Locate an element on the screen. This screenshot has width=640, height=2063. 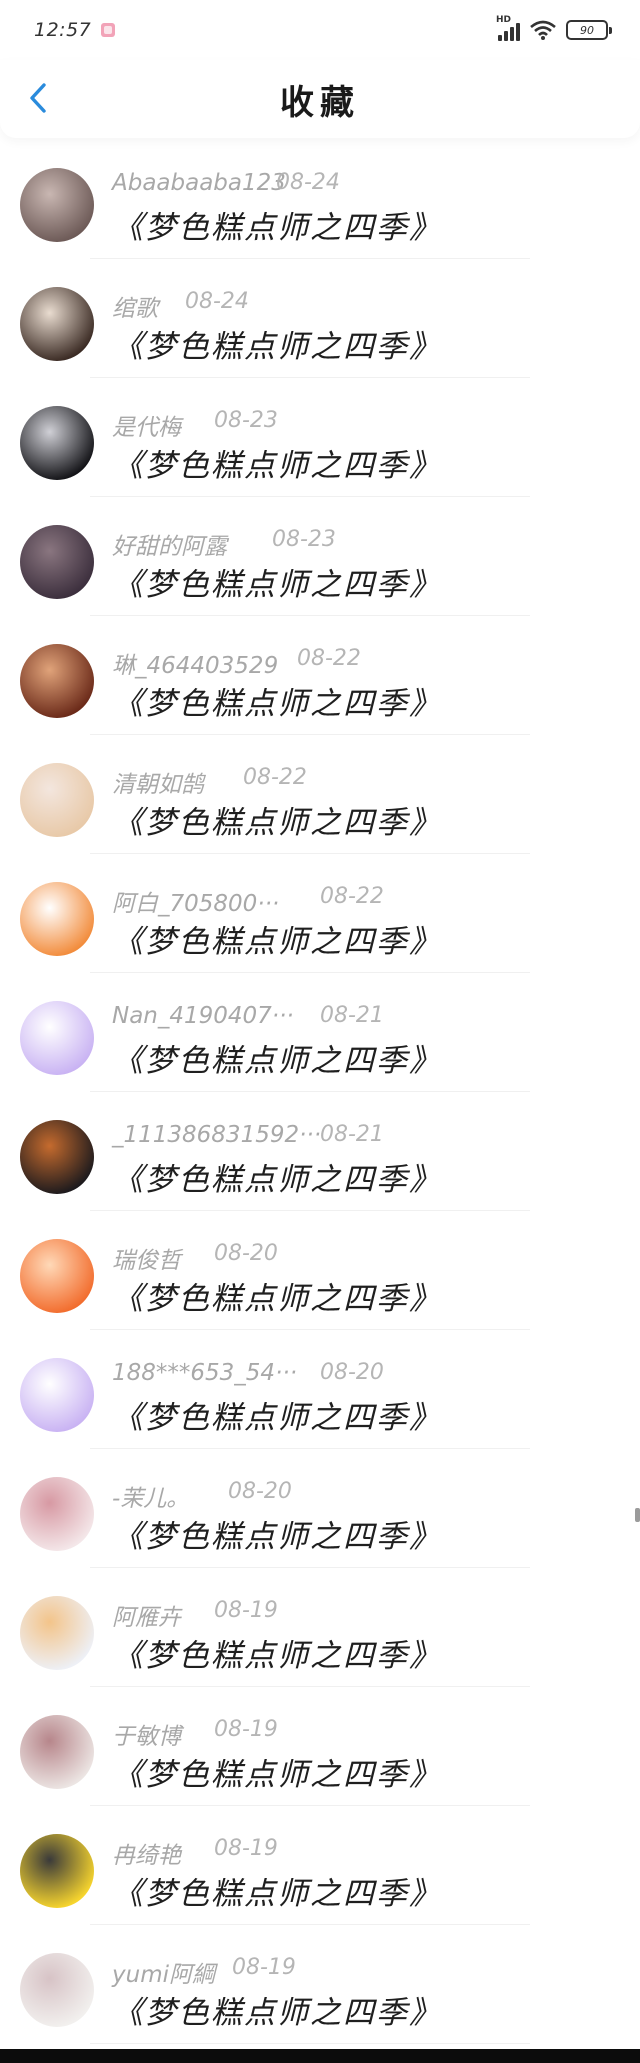
list-item: 清朝如鹄 08-22 《梦色糕点师之四季》 is located at coordinates (320, 794).